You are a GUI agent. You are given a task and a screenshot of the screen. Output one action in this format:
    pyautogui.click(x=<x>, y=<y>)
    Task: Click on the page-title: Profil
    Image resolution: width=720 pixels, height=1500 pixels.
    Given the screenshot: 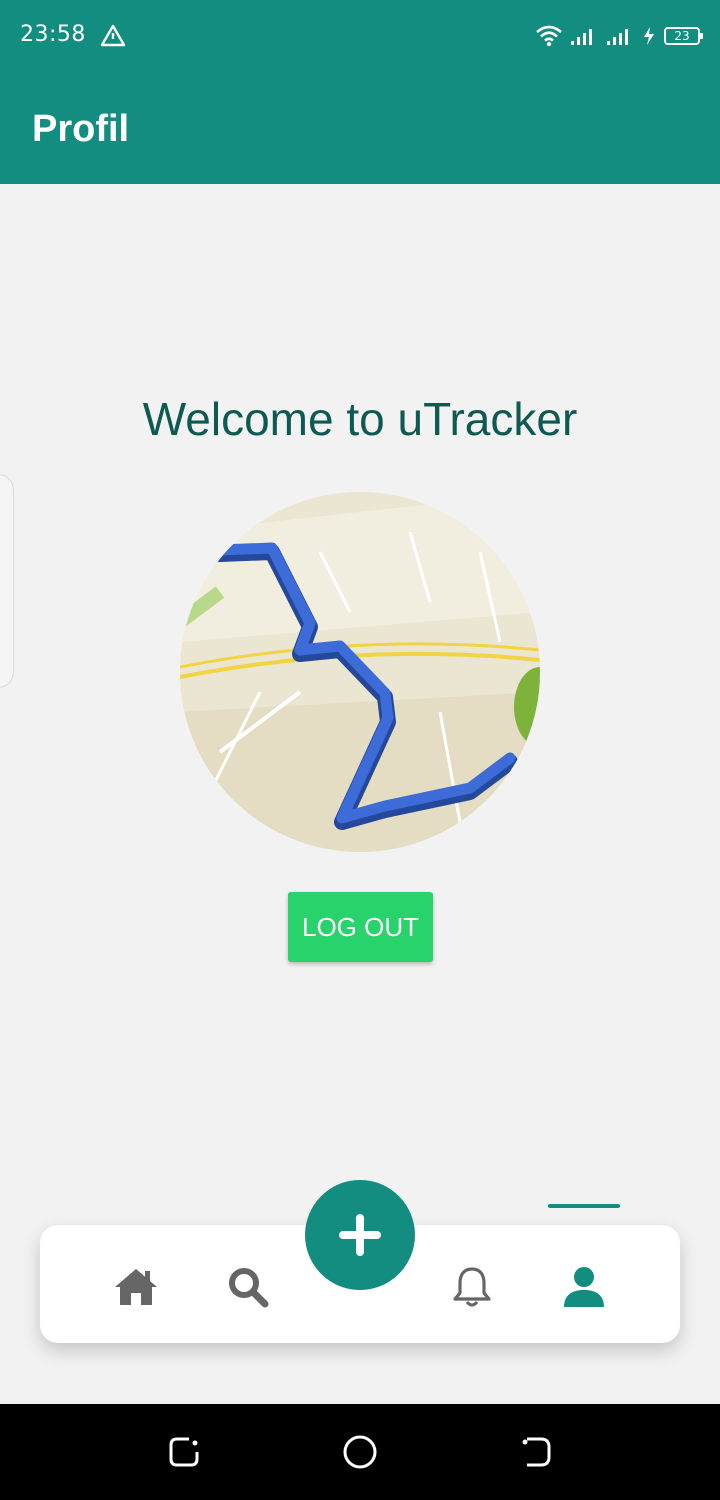 What is the action you would take?
    pyautogui.click(x=81, y=129)
    